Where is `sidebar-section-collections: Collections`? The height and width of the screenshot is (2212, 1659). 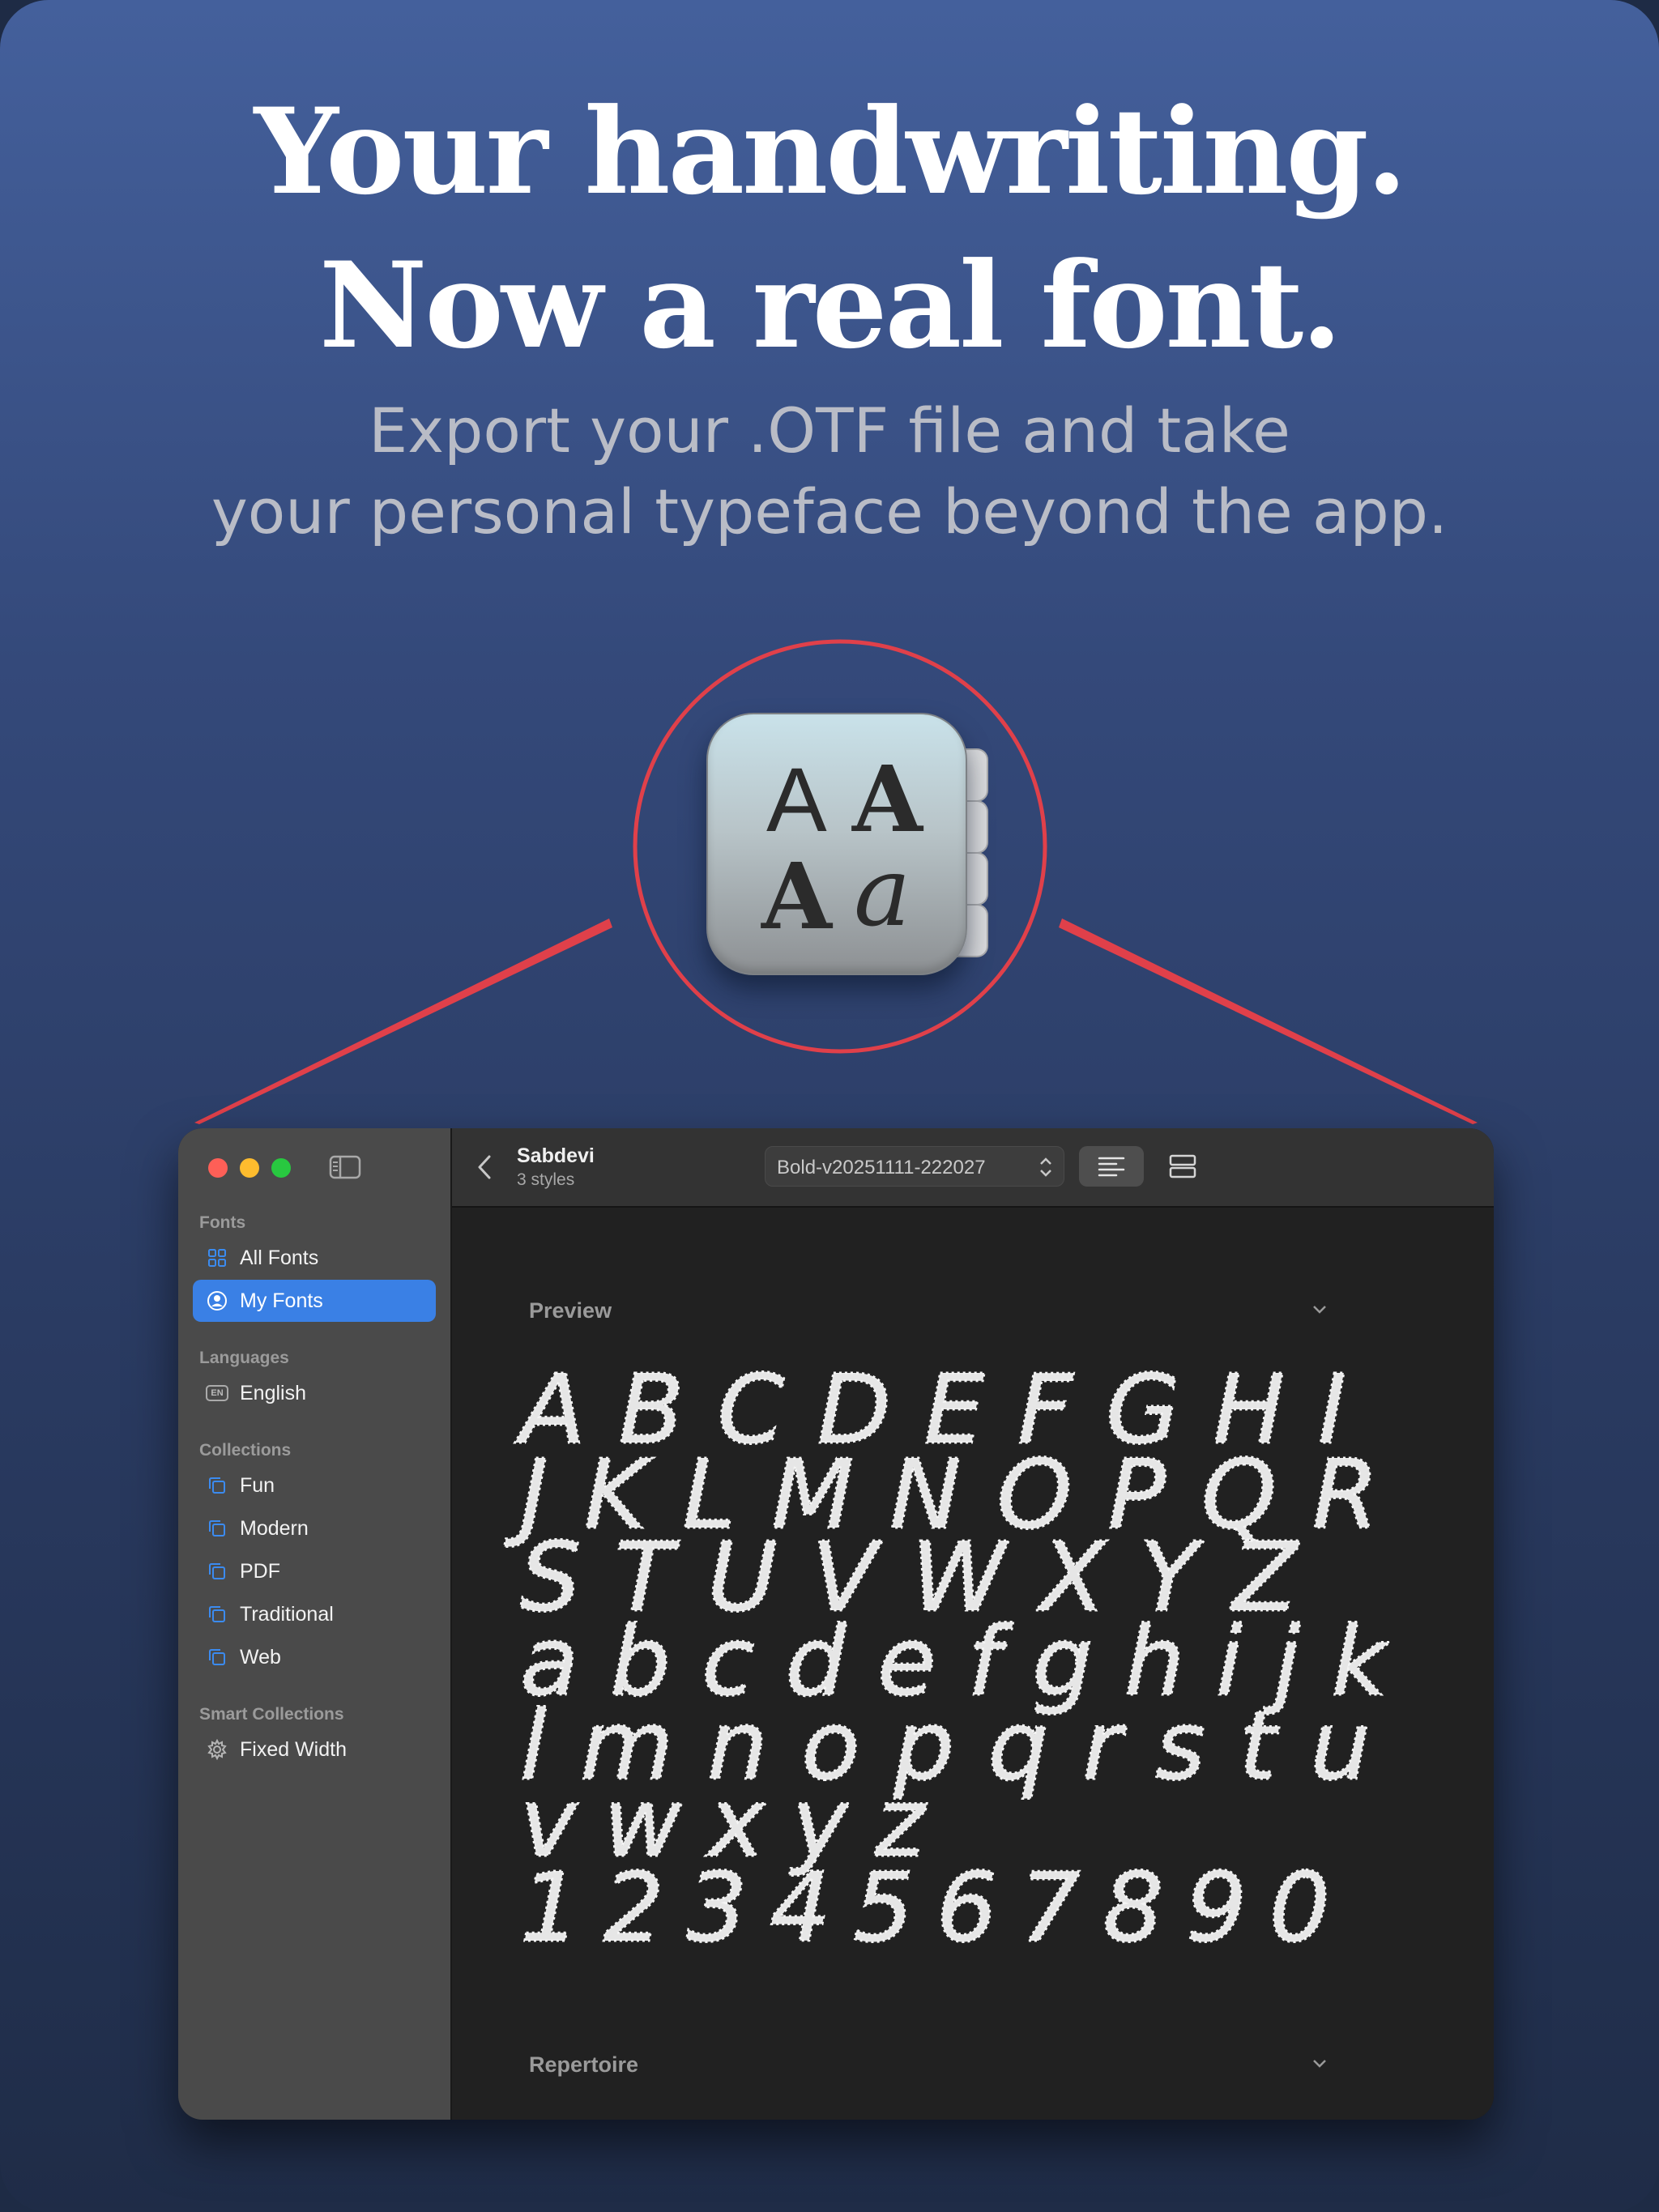
sidebar-section-collections: Collections is located at coordinates (245, 1451).